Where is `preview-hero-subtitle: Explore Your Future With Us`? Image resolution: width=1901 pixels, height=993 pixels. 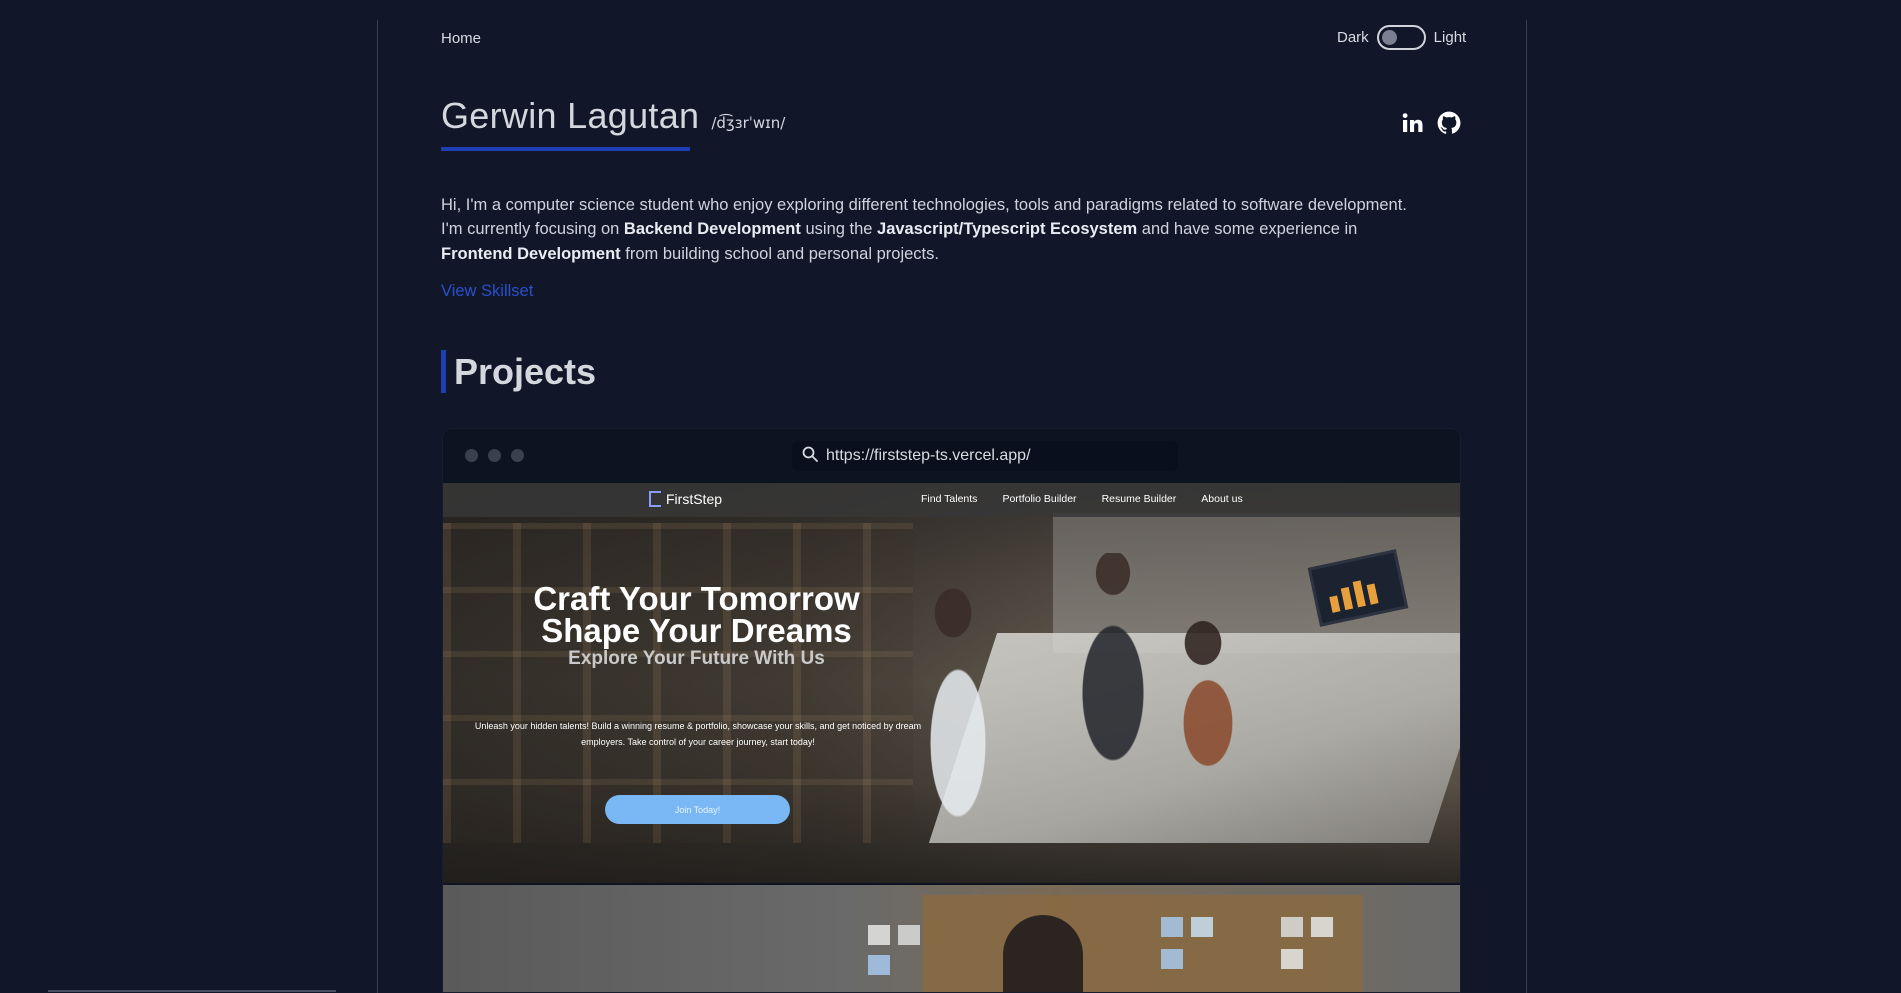 preview-hero-subtitle: Explore Your Future With Us is located at coordinates (696, 658).